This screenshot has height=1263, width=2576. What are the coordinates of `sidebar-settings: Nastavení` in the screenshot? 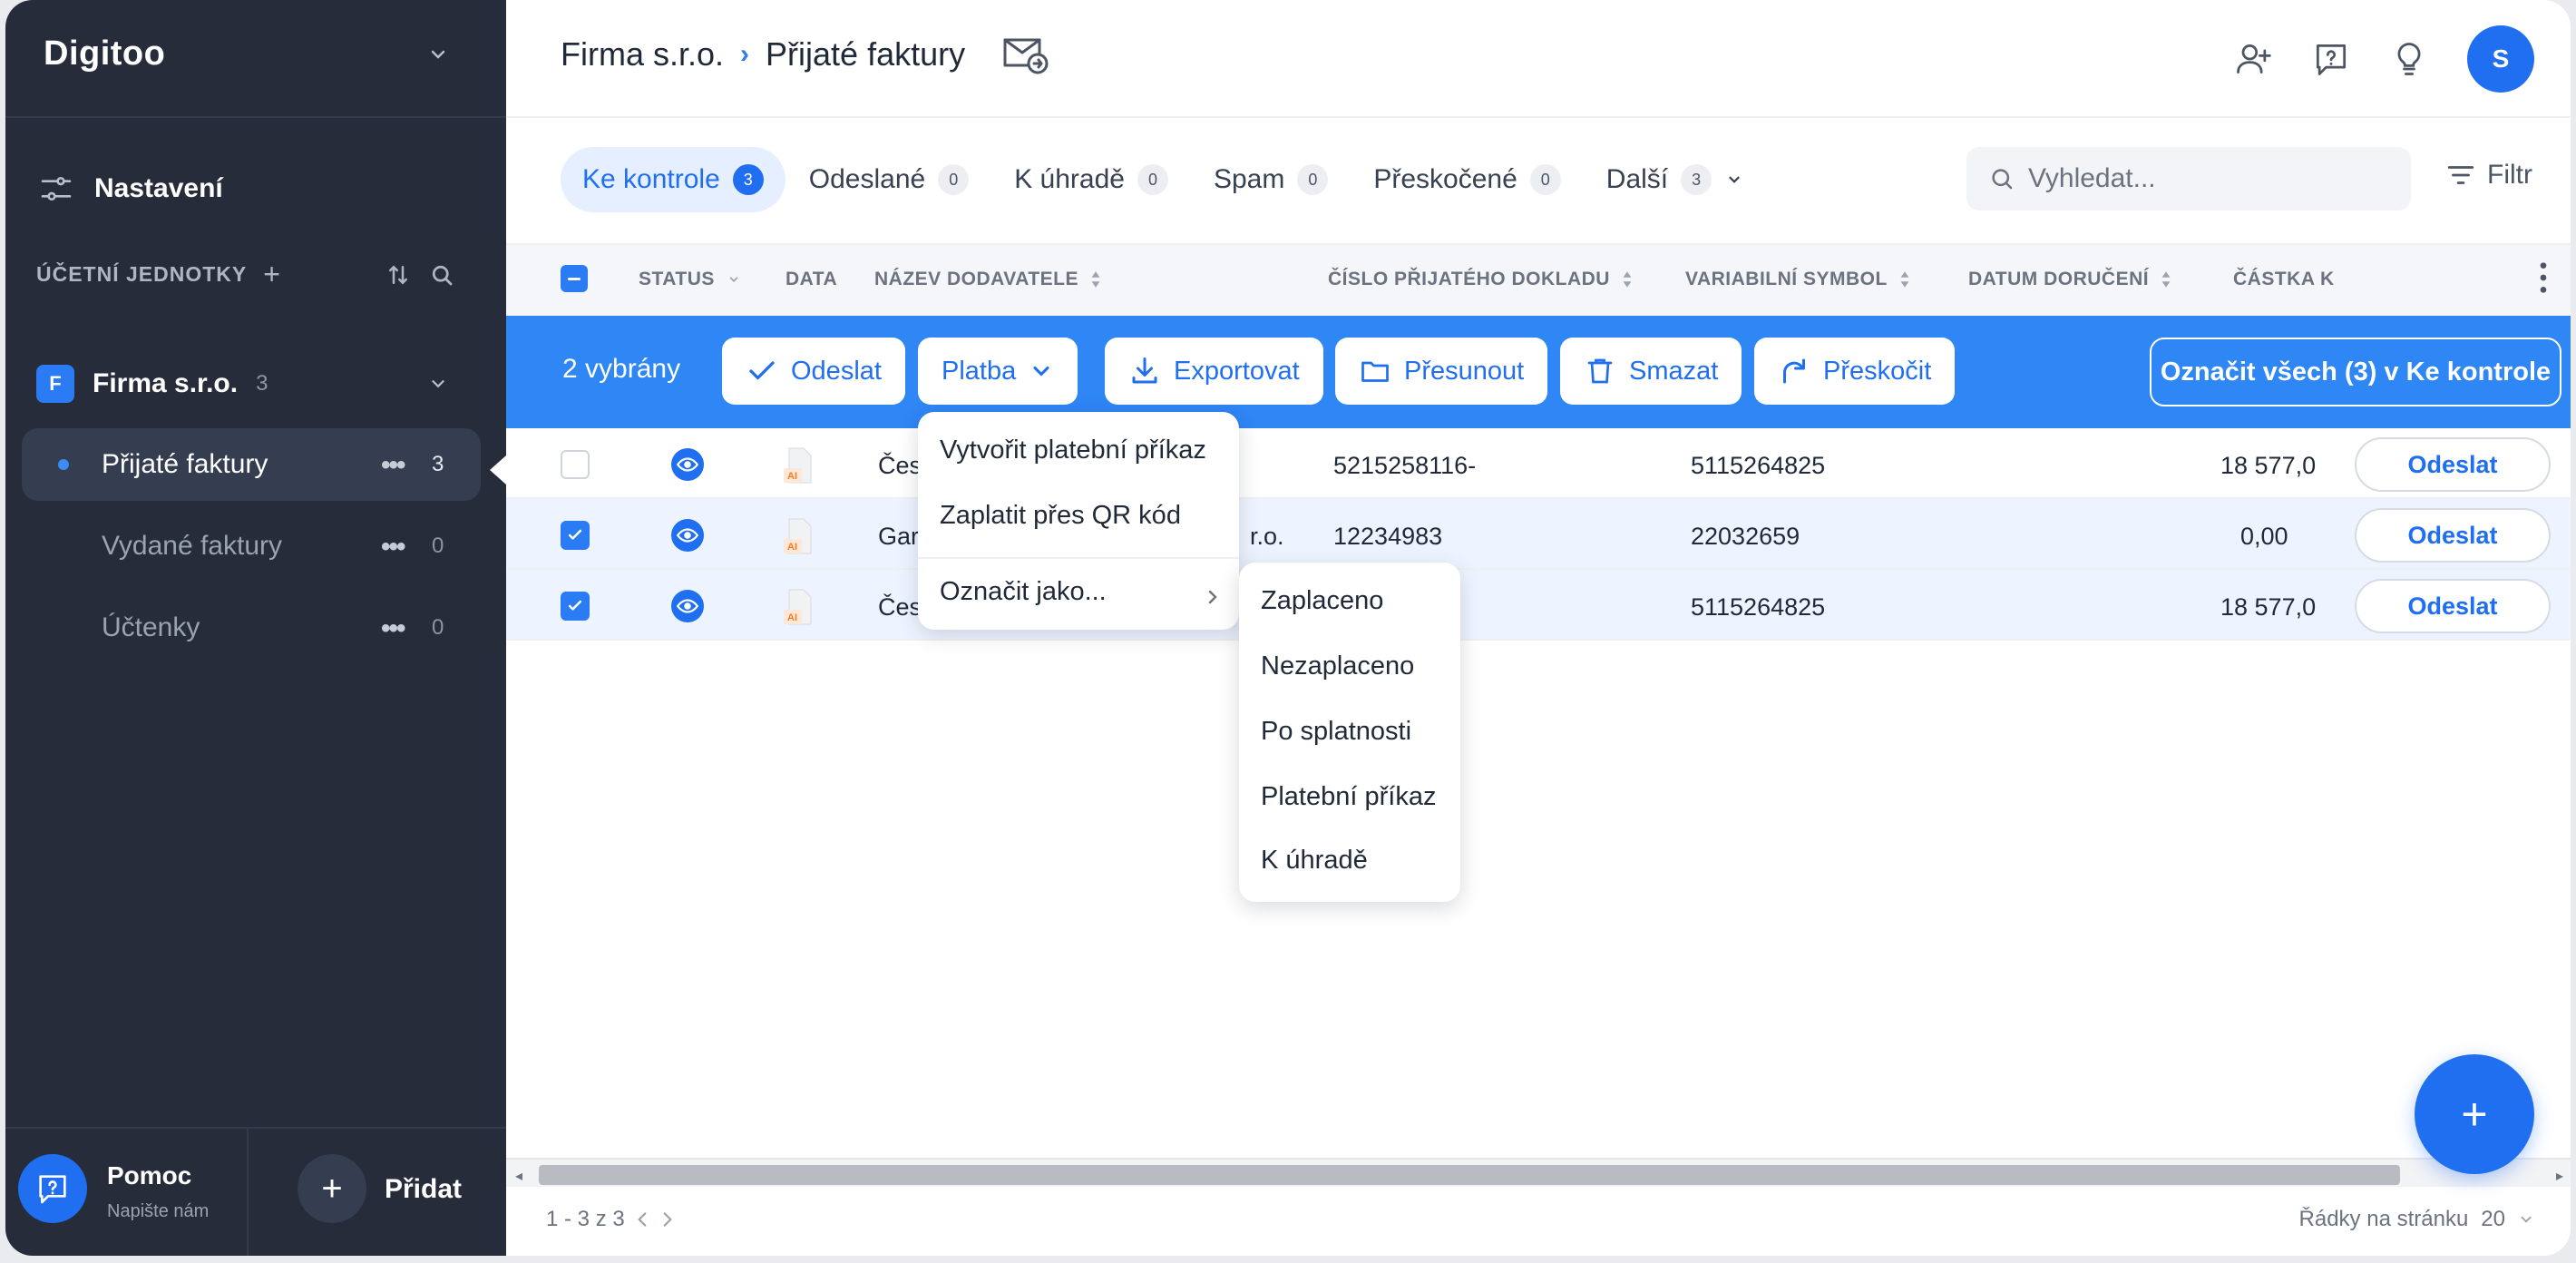 It's located at (130, 188).